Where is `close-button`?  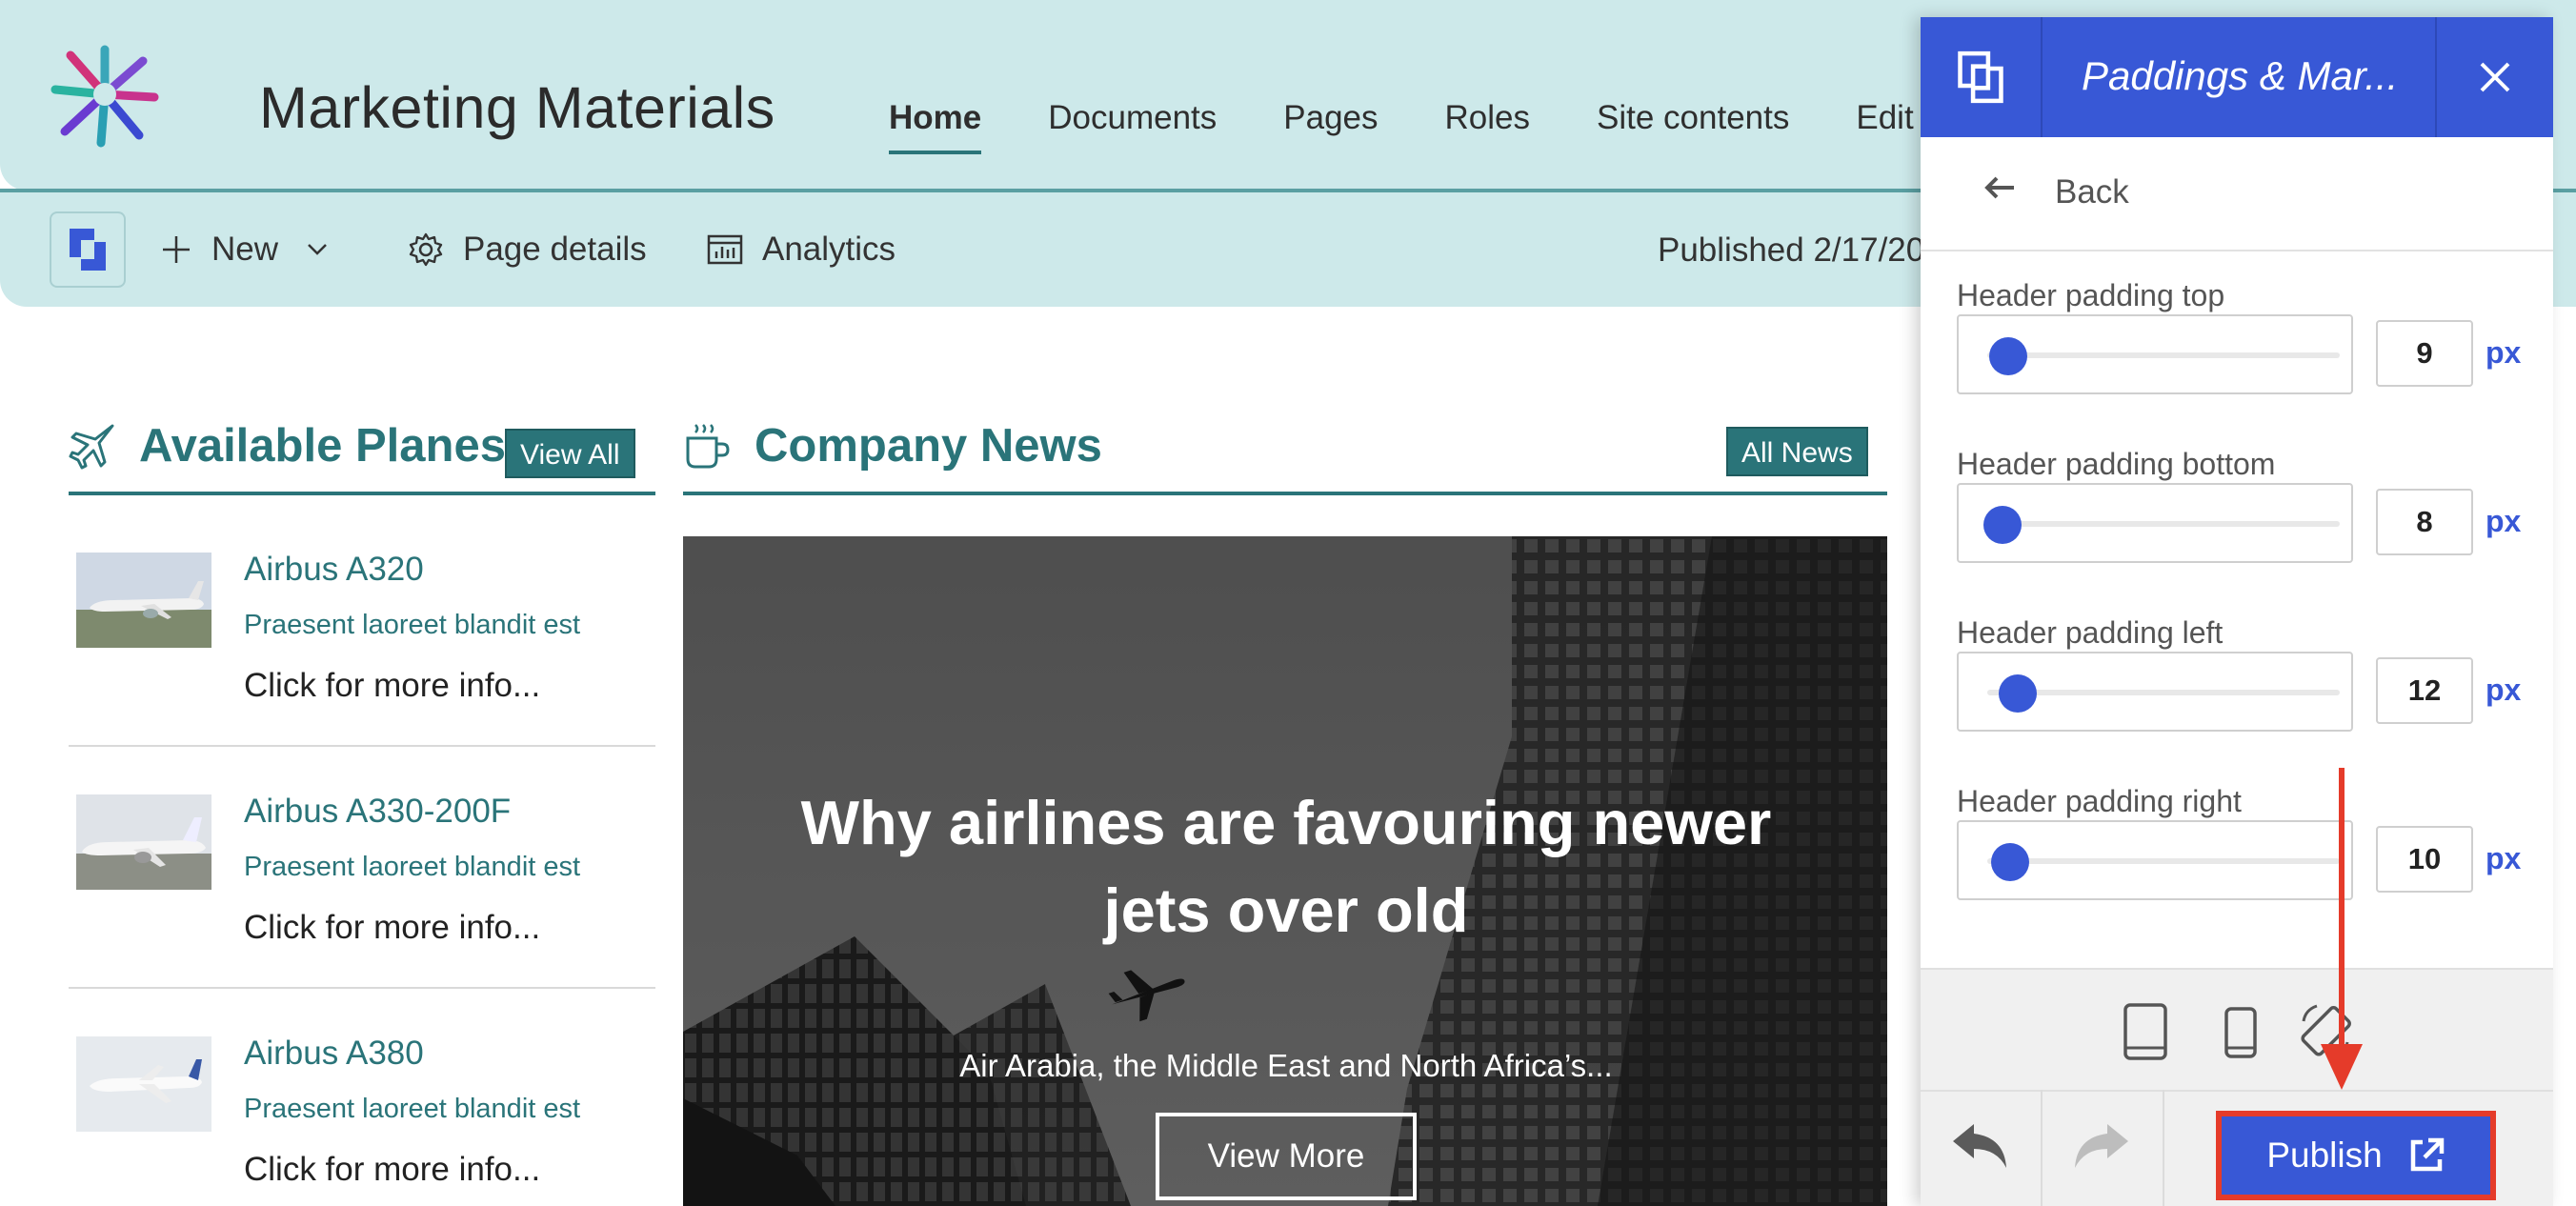 close-button is located at coordinates (2494, 77).